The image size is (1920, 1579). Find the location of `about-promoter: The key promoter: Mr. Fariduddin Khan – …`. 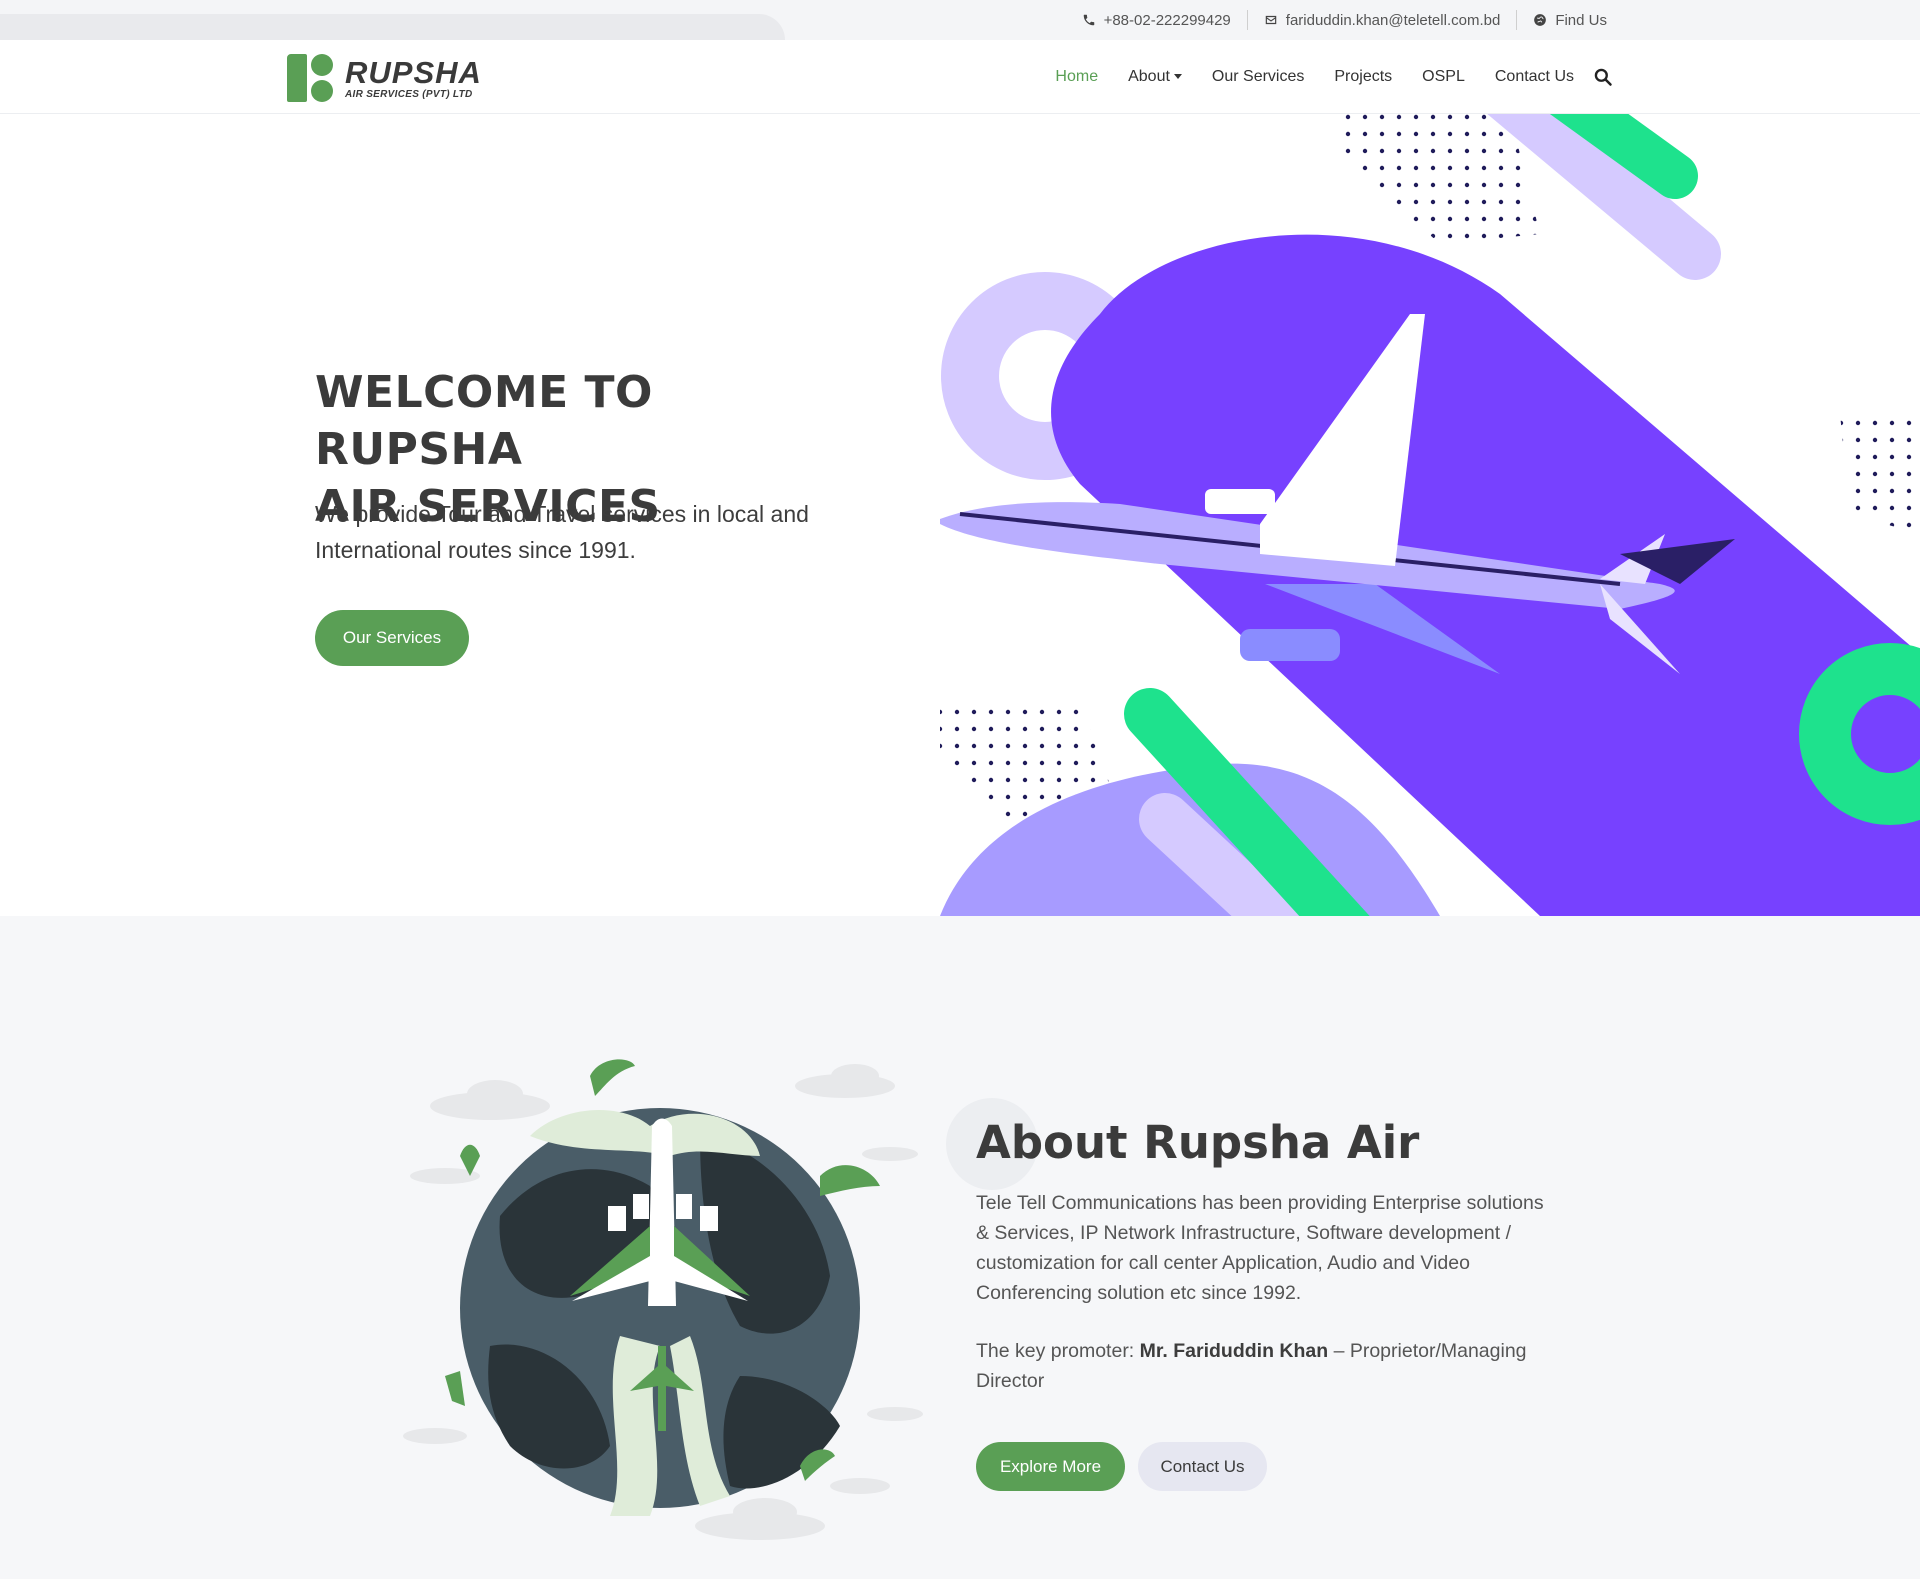

about-promoter: The key promoter: Mr. Fariduddin Khan – … is located at coordinates (1261, 1366).